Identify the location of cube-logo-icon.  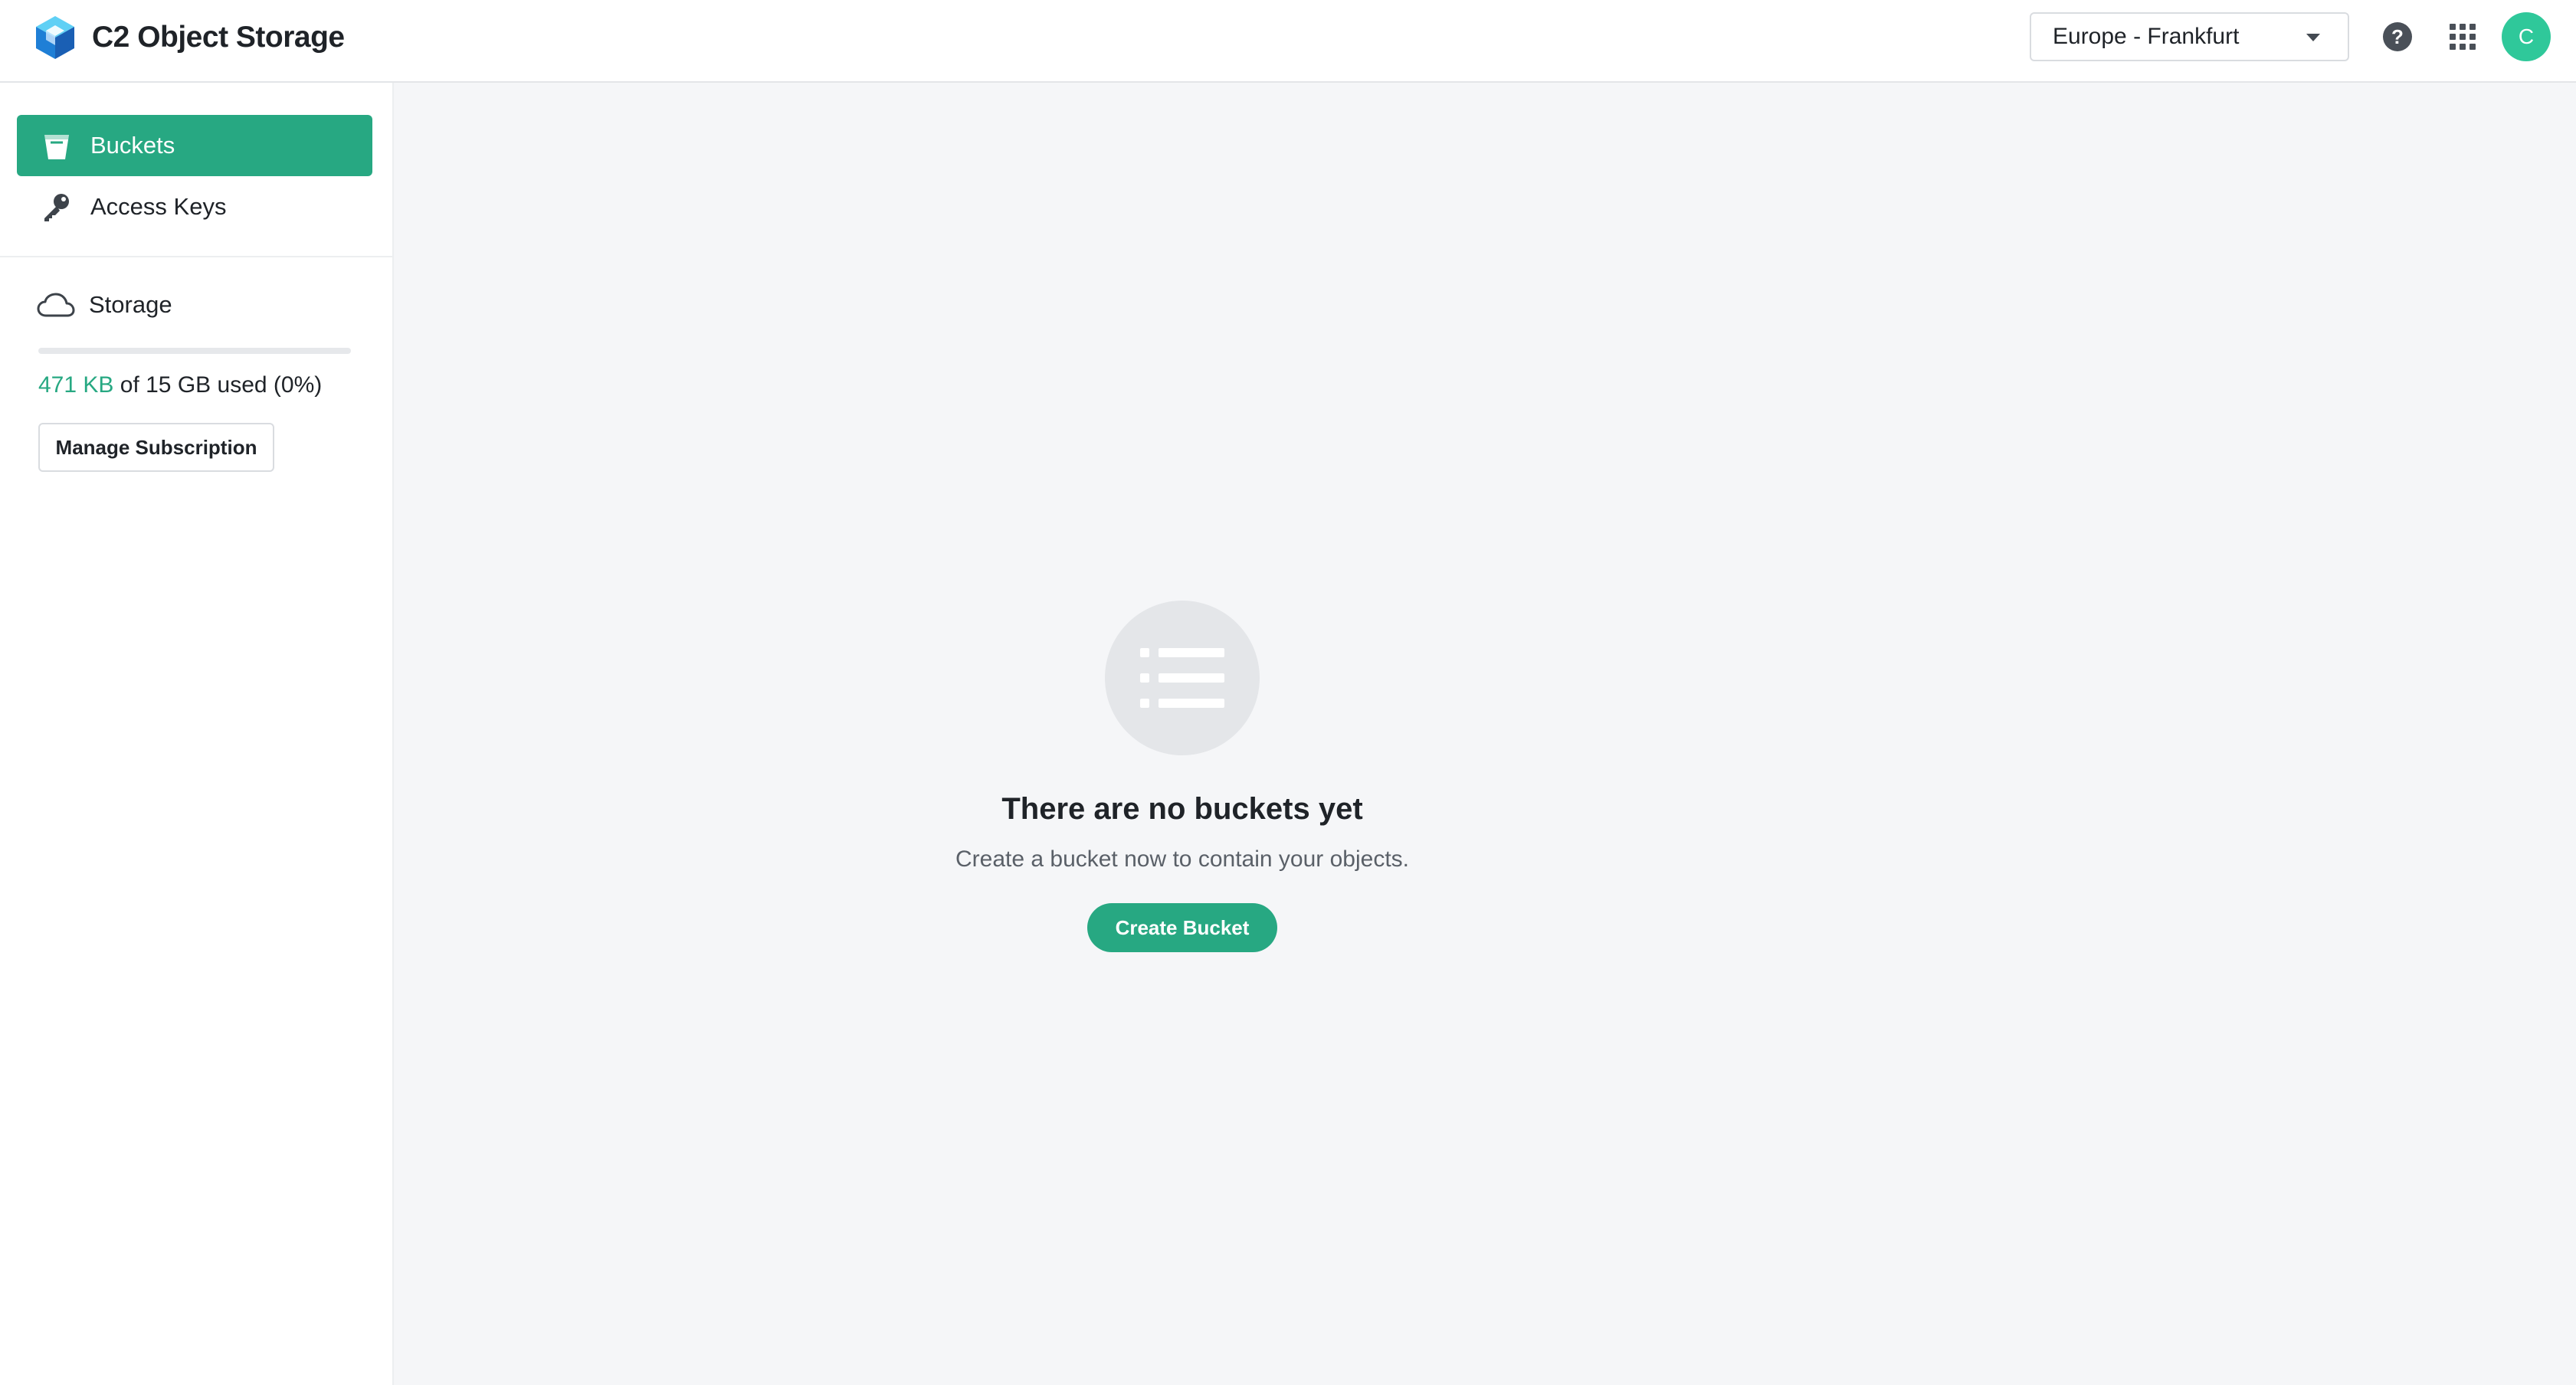
(55, 37).